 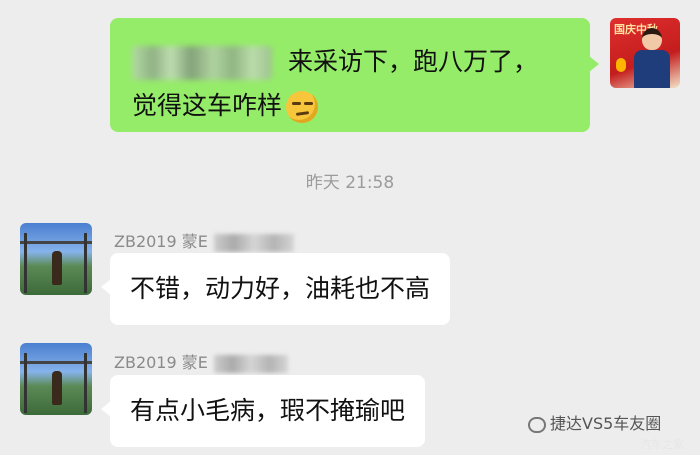 I want to click on my-avatar: 国庆中秋, so click(x=645, y=53).